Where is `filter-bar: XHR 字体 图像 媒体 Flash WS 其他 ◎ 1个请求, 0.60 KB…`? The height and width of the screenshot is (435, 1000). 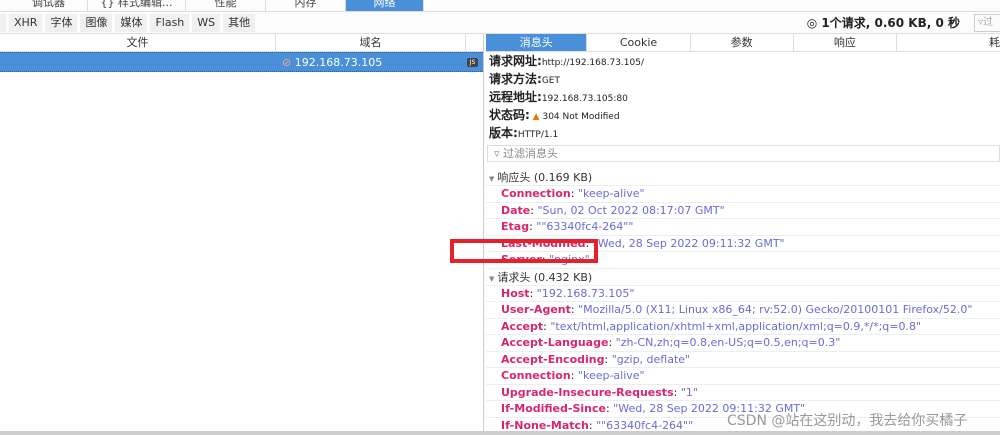 filter-bar: XHR 字体 图像 媒体 Flash WS 其他 ◎ 1个请求, 0.60 KB… is located at coordinates (500, 23).